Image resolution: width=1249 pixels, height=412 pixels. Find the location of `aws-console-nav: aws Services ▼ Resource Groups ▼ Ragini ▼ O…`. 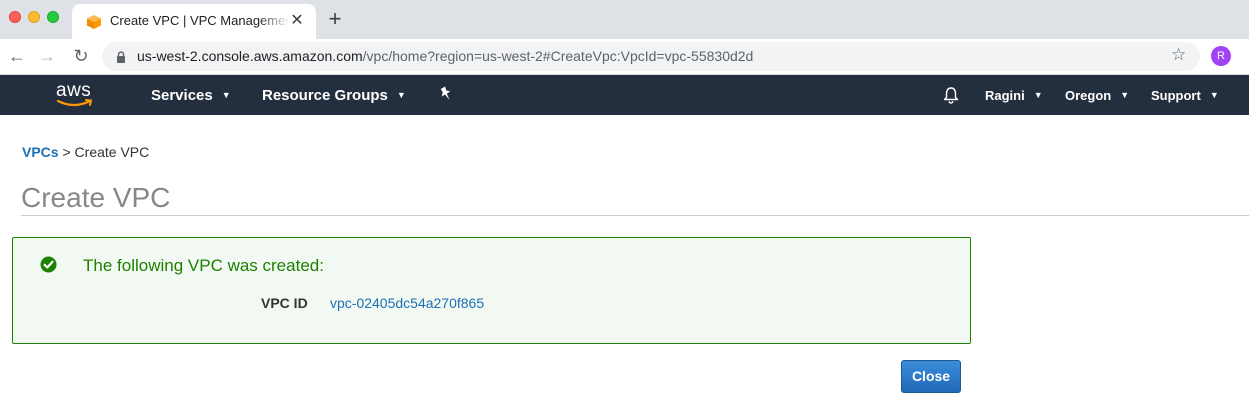

aws-console-nav: aws Services ▼ Resource Groups ▼ Ragini ▼ O… is located at coordinates (624, 95).